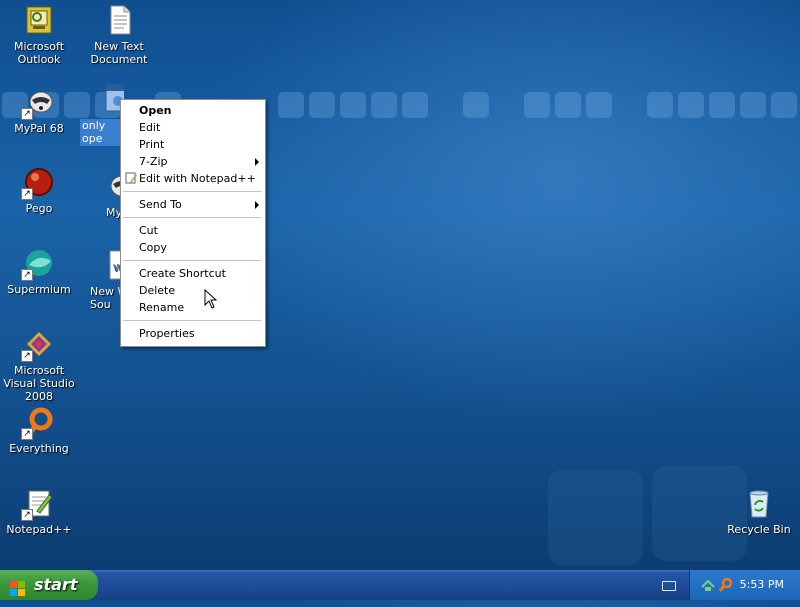 This screenshot has height=607, width=800. I want to click on notepadpp-icon: ↗, so click(38, 504).